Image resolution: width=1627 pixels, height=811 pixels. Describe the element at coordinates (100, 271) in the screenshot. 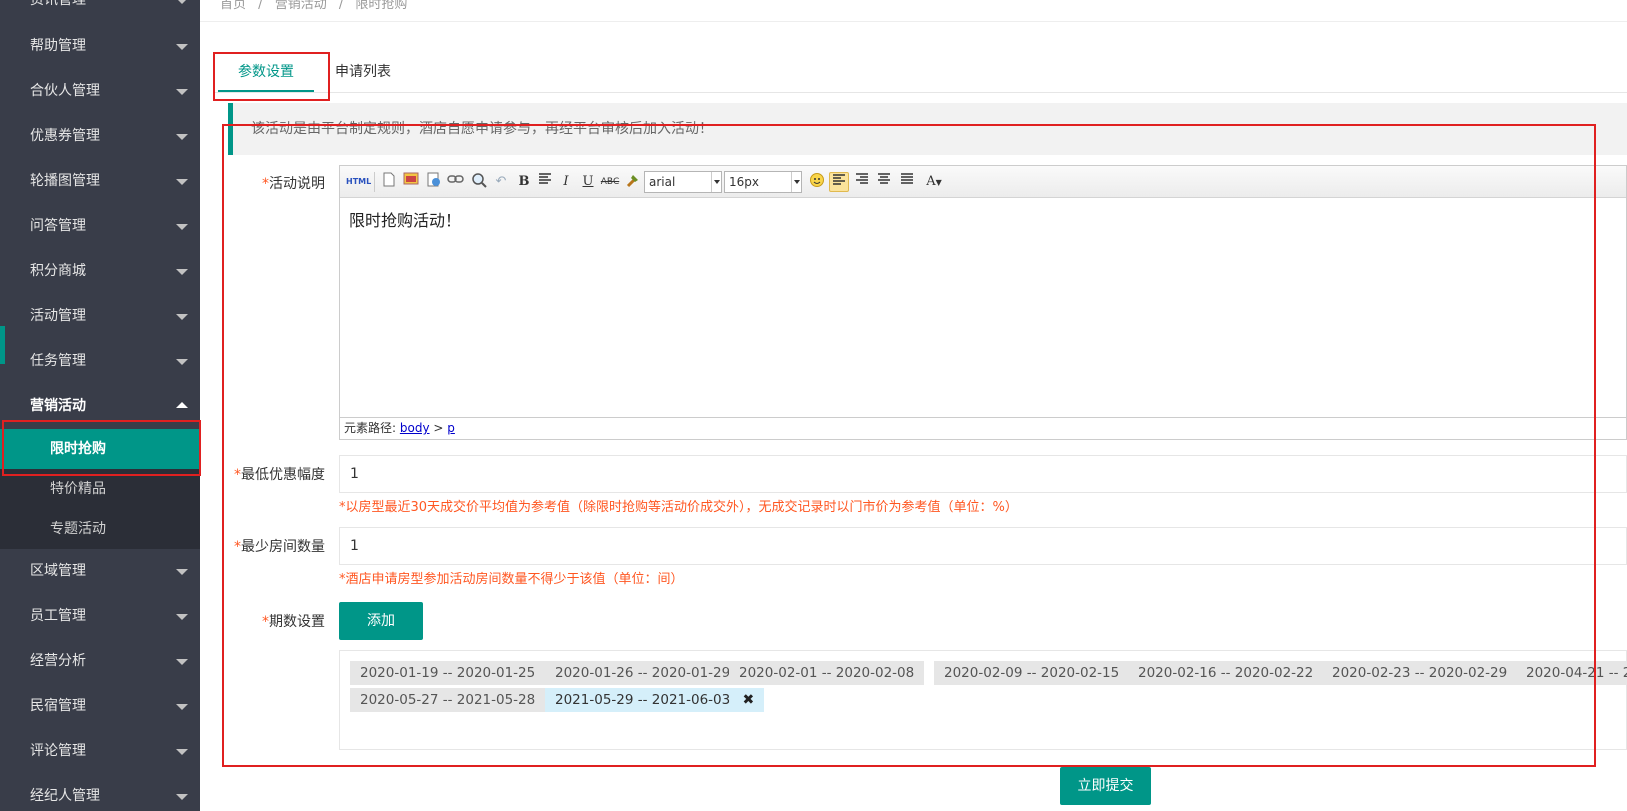

I see `sidebar-item-points-mall: 积分商城` at that location.